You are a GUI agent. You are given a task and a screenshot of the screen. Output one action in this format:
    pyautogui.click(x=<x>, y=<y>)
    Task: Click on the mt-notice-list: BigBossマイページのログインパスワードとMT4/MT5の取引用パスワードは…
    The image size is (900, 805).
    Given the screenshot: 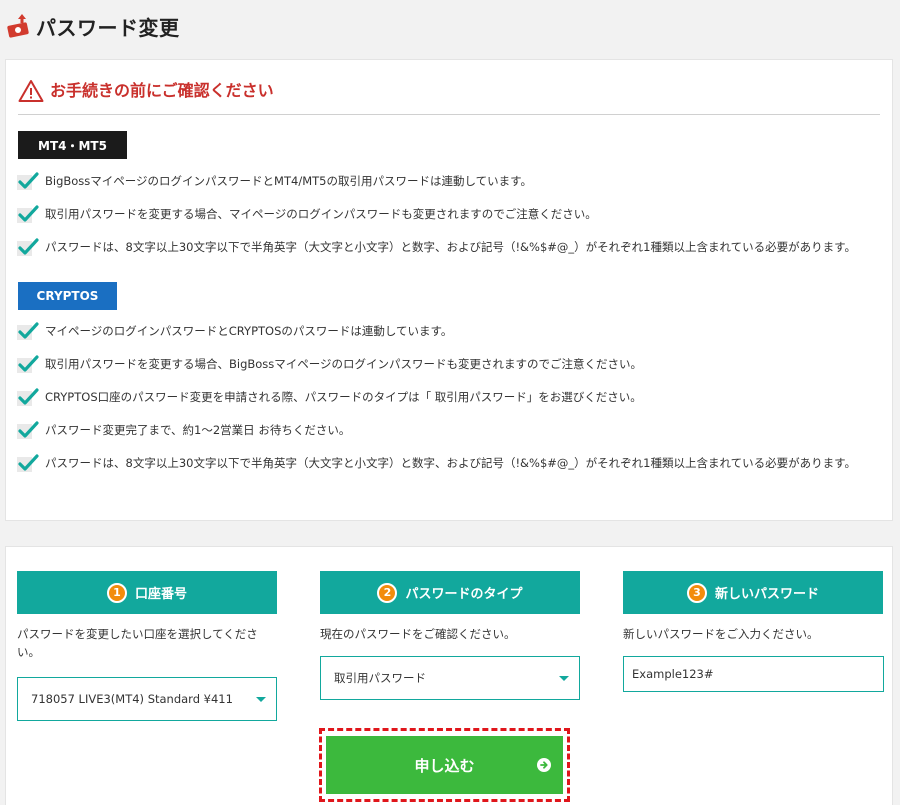 What is the action you would take?
    pyautogui.click(x=436, y=213)
    